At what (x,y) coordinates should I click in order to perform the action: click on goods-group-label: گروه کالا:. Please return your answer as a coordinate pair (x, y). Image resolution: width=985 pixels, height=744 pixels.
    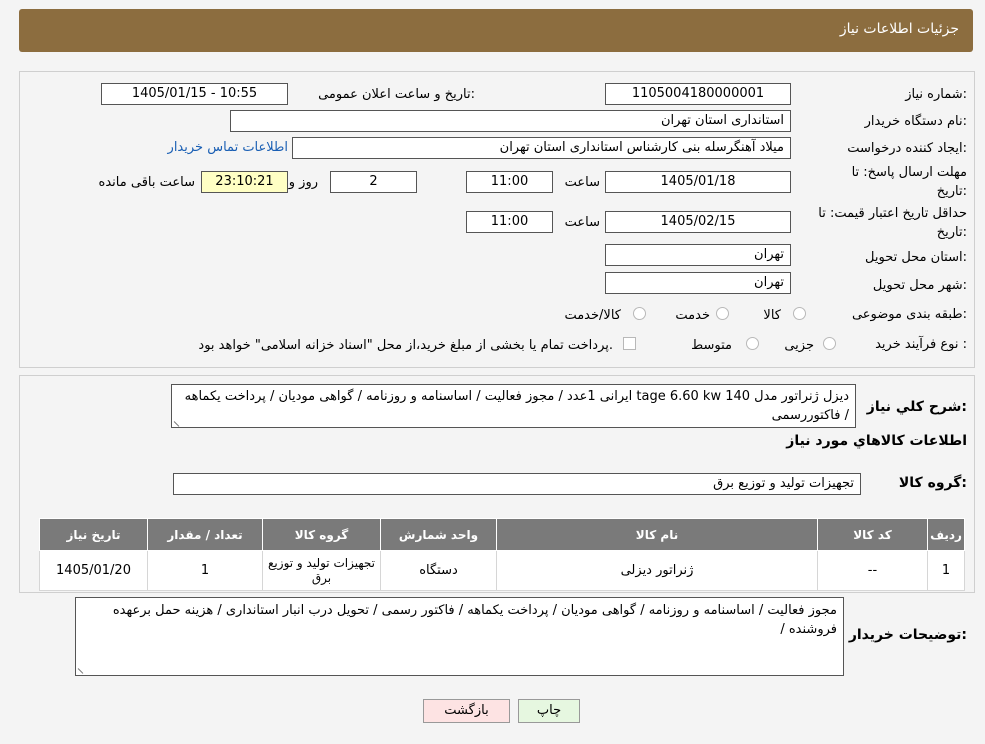
    Looking at the image, I should click on (932, 483).